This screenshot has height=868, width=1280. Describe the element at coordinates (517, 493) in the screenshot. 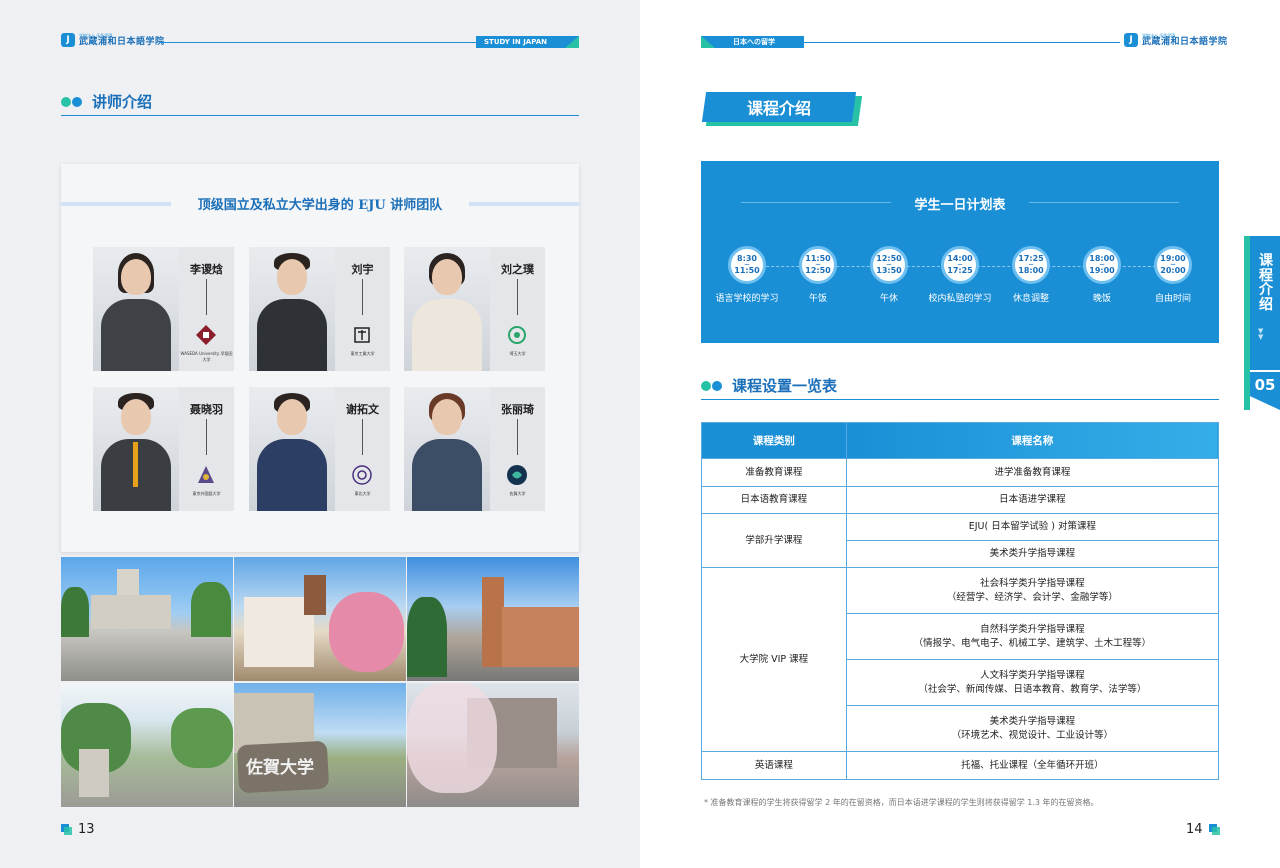

I see `teacher-university: 佐賀大学` at that location.